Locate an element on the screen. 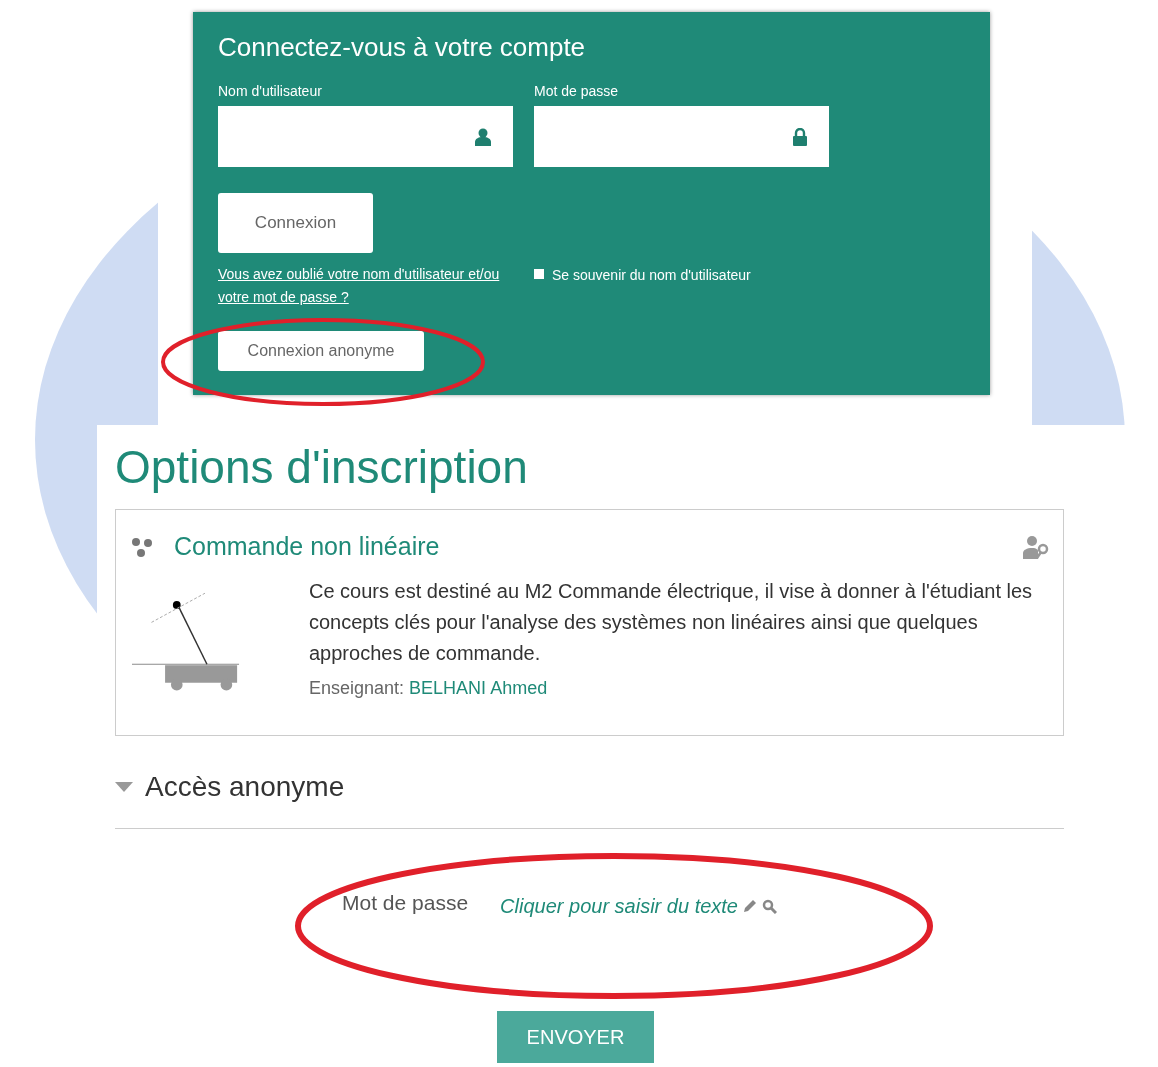 The height and width of the screenshot is (1067, 1158). key-person-icon is located at coordinates (1036, 546).